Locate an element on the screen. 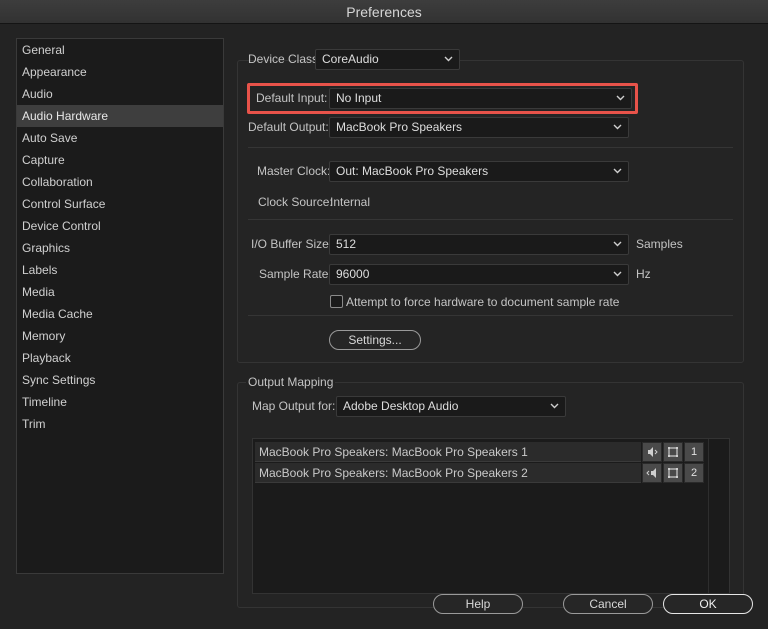 This screenshot has height=629, width=768. sidebar-item-general: General is located at coordinates (120, 50).